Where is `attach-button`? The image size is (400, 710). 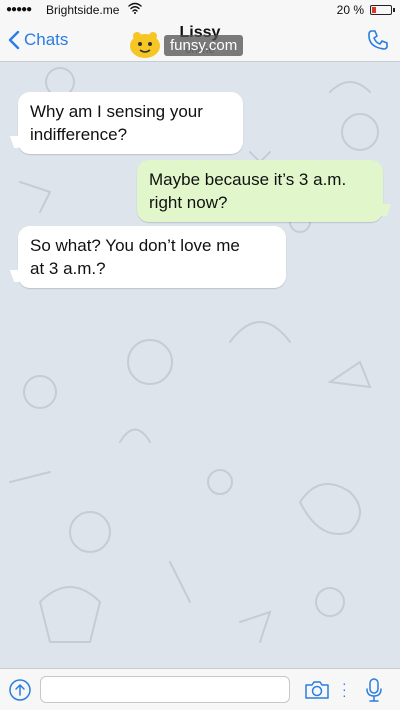
attach-button is located at coordinates (20, 692).